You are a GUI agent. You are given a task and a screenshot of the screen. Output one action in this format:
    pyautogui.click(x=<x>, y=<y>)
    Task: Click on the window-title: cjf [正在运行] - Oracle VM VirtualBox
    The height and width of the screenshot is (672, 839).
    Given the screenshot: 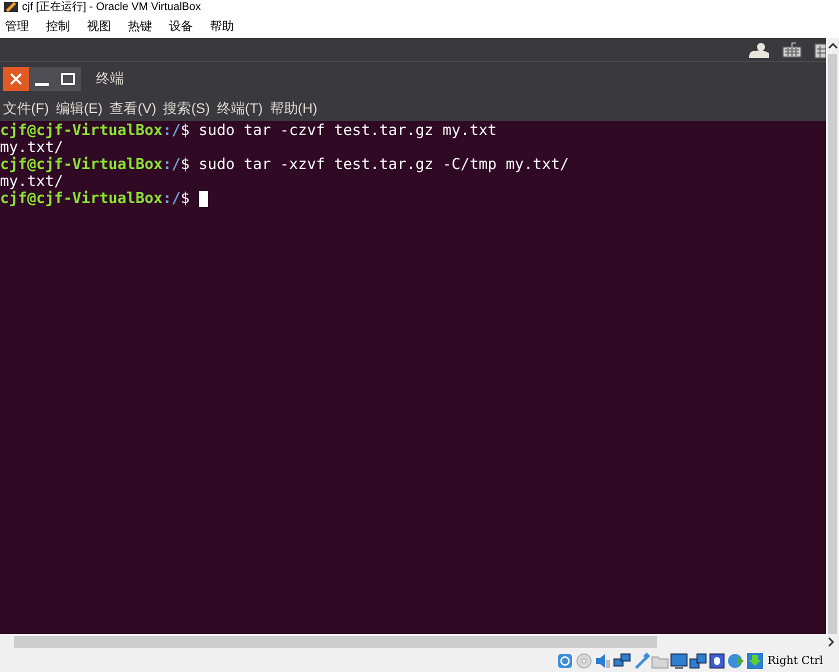 What is the action you would take?
    pyautogui.click(x=111, y=7)
    